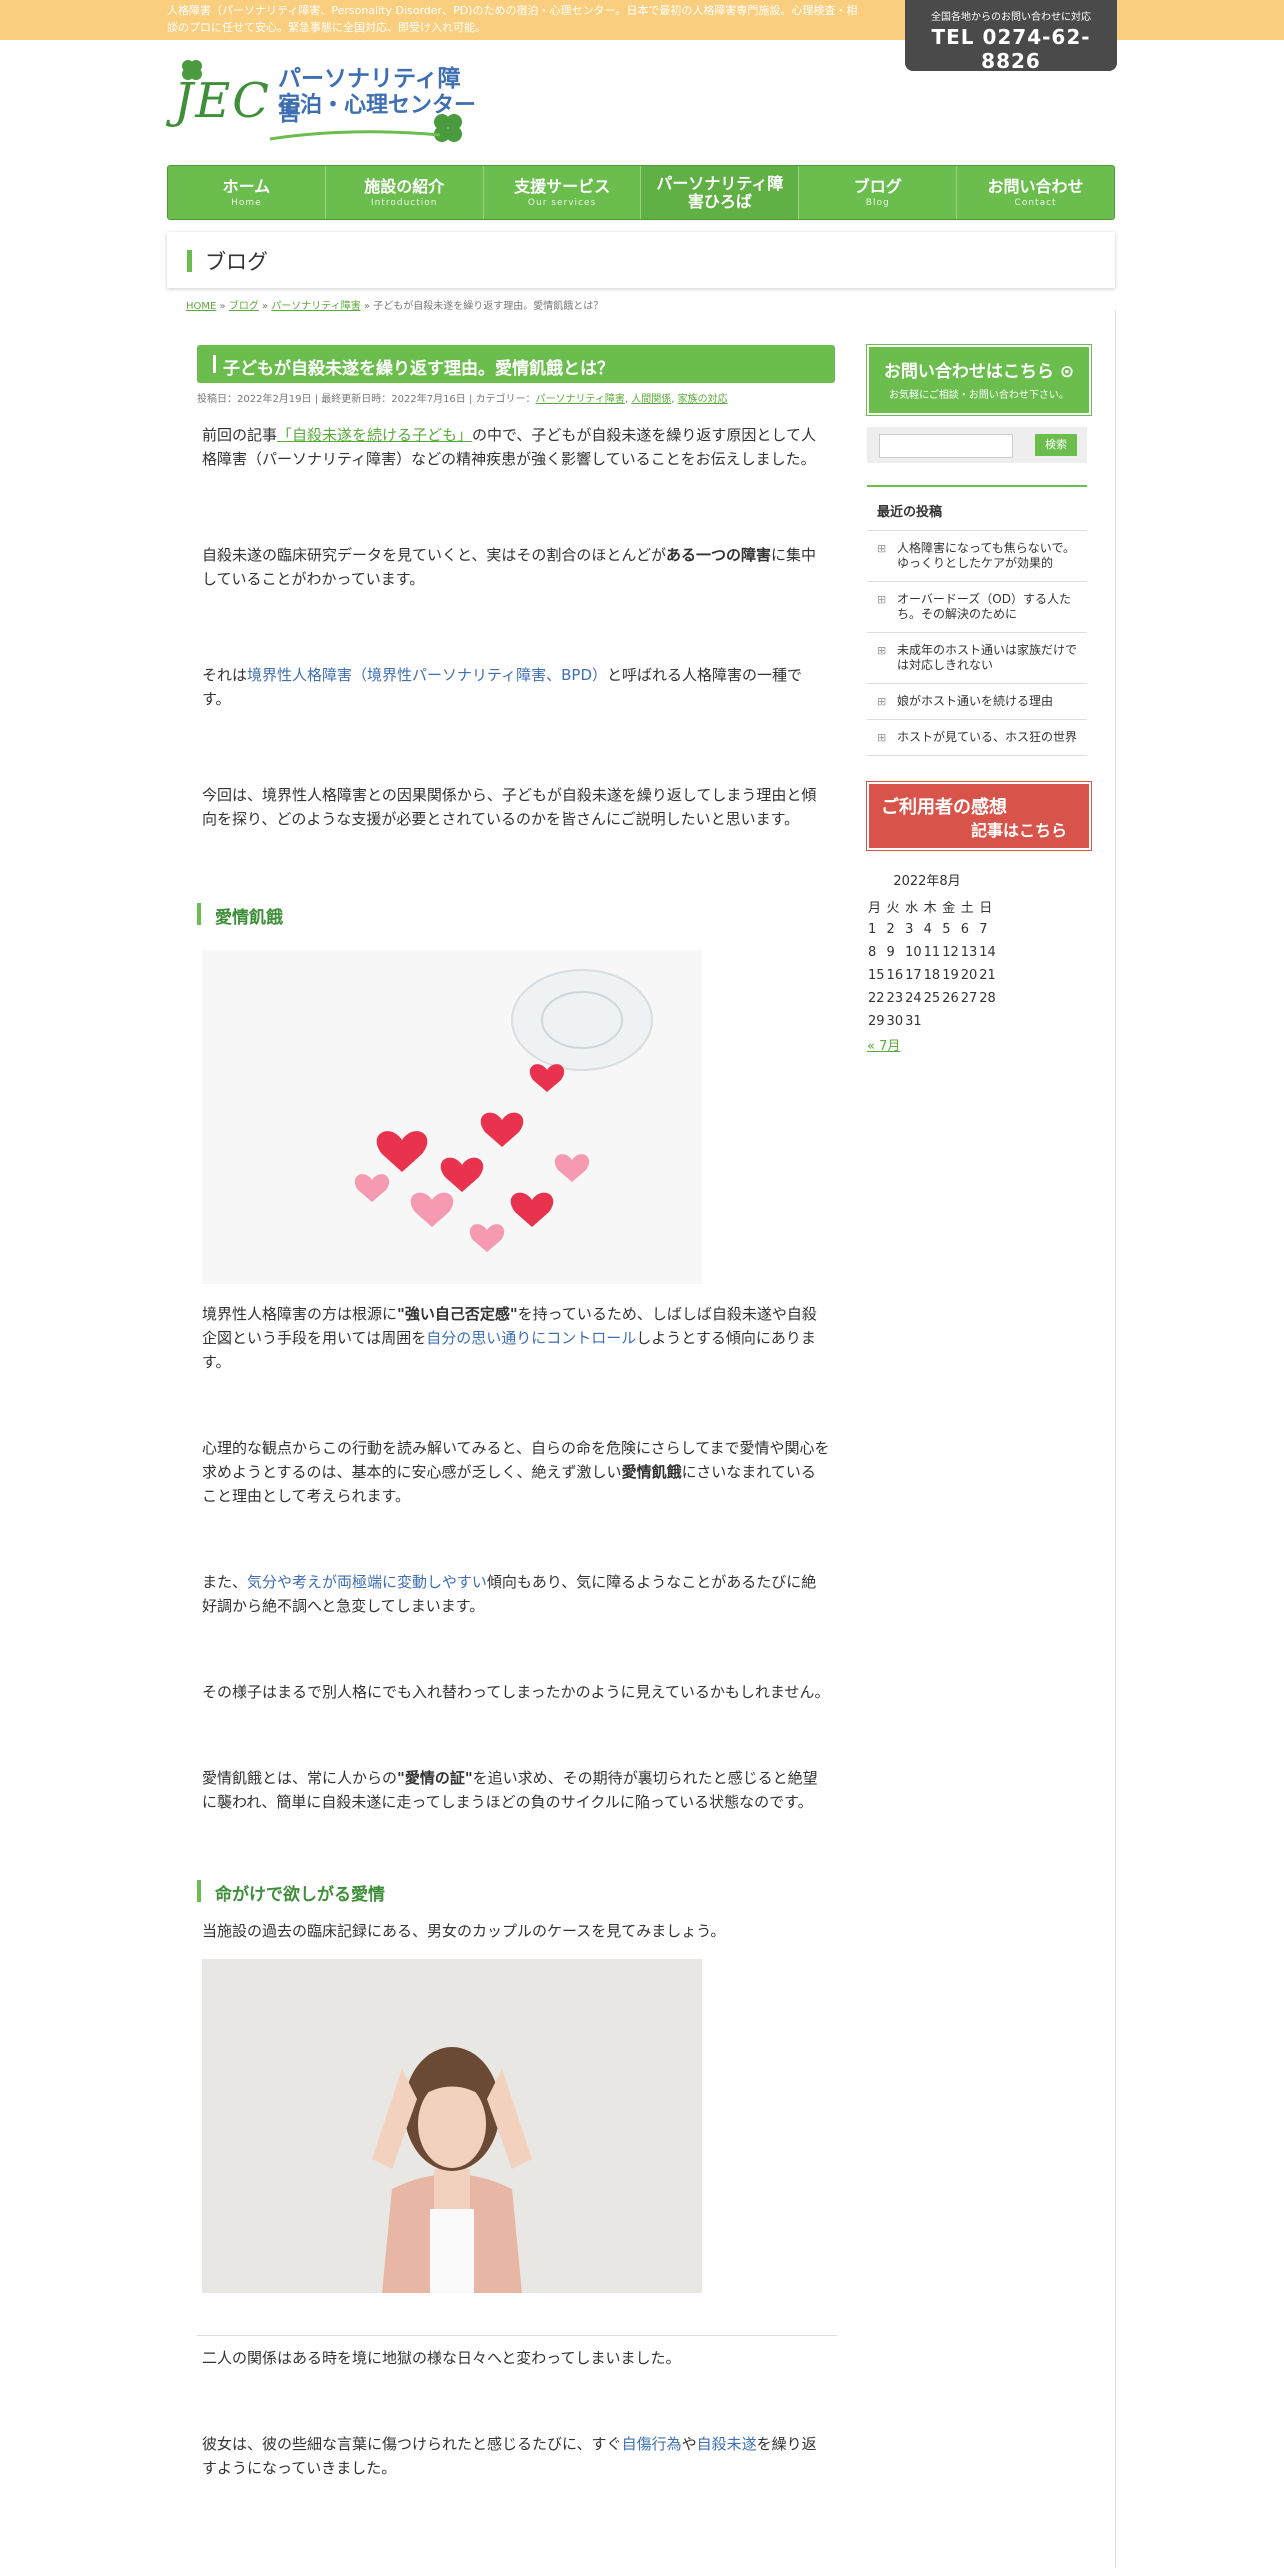 This screenshot has height=2568, width=1284. Describe the element at coordinates (418, 369) in the screenshot. I see `post-title: 子どもが自殺未遂を繰り返す理由。愛情飢餓とは？` at that location.